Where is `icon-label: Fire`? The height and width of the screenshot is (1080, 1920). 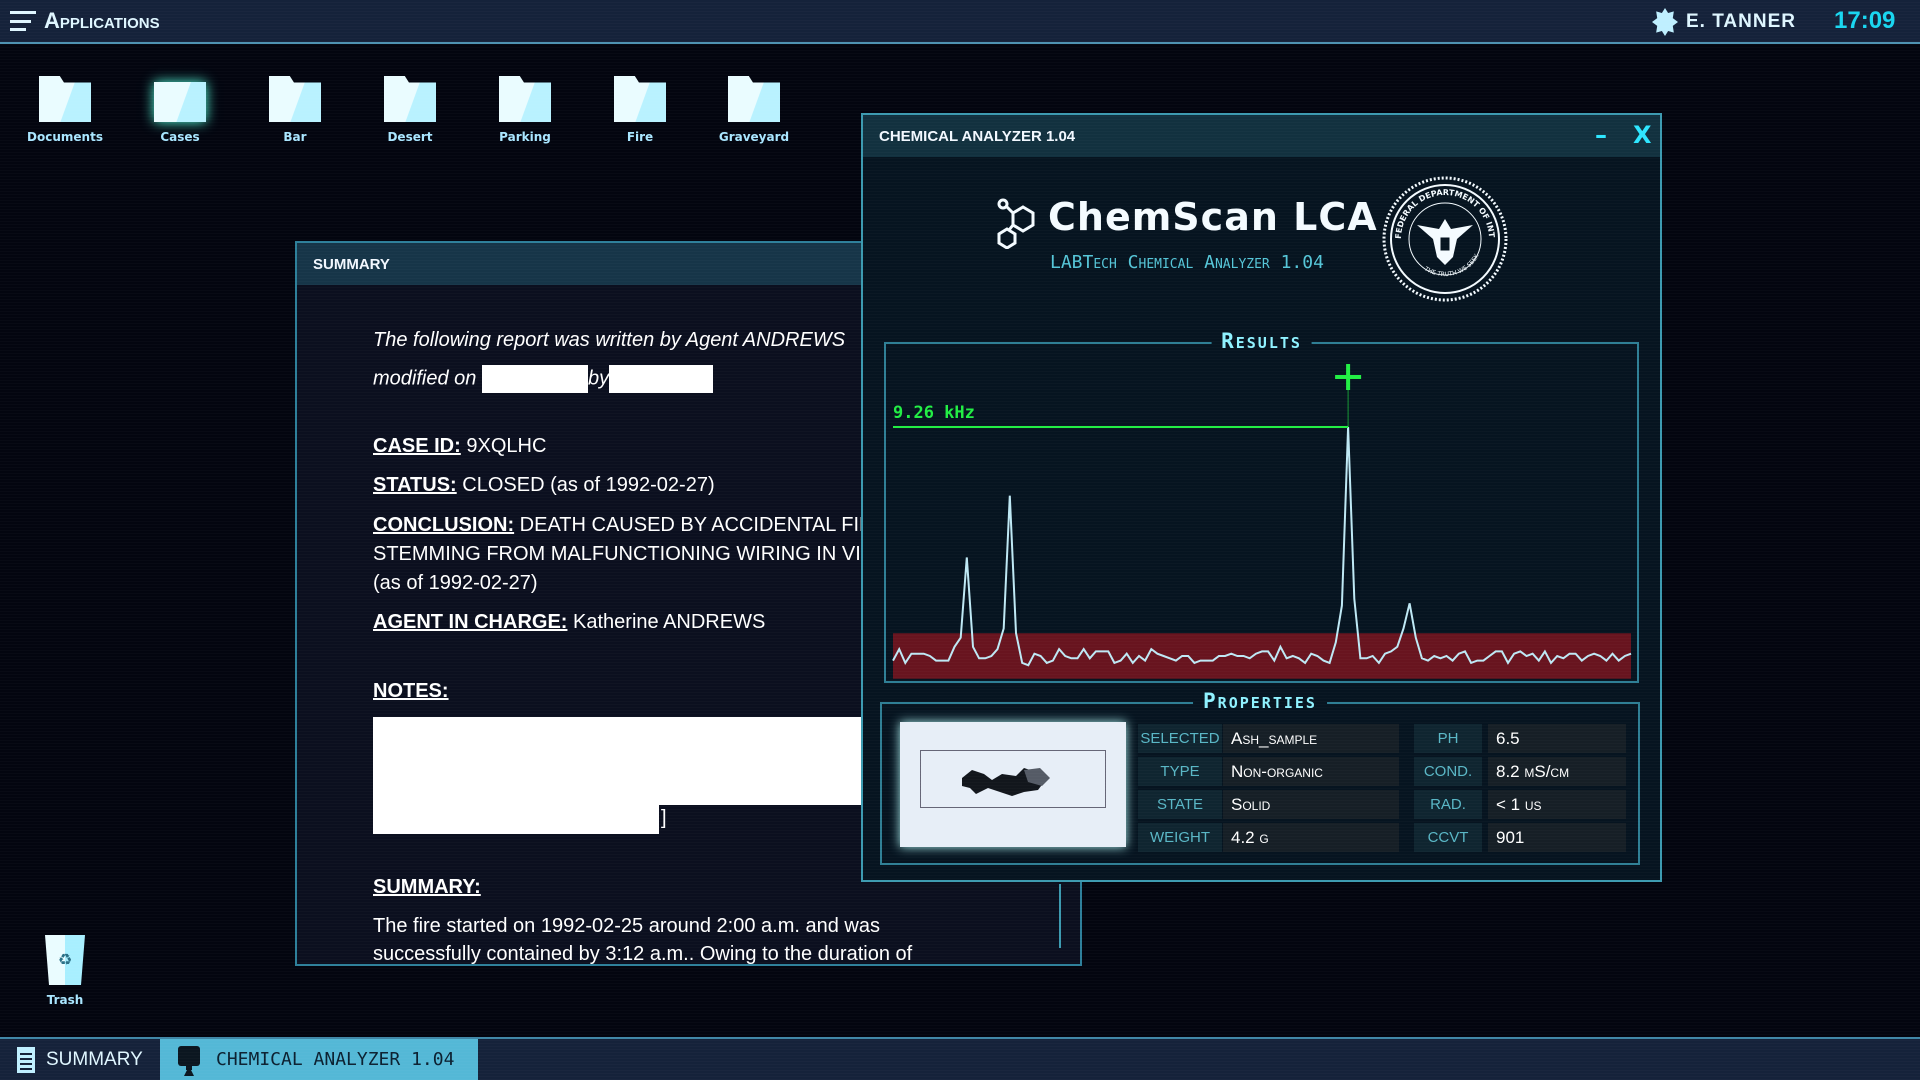 icon-label: Fire is located at coordinates (640, 137).